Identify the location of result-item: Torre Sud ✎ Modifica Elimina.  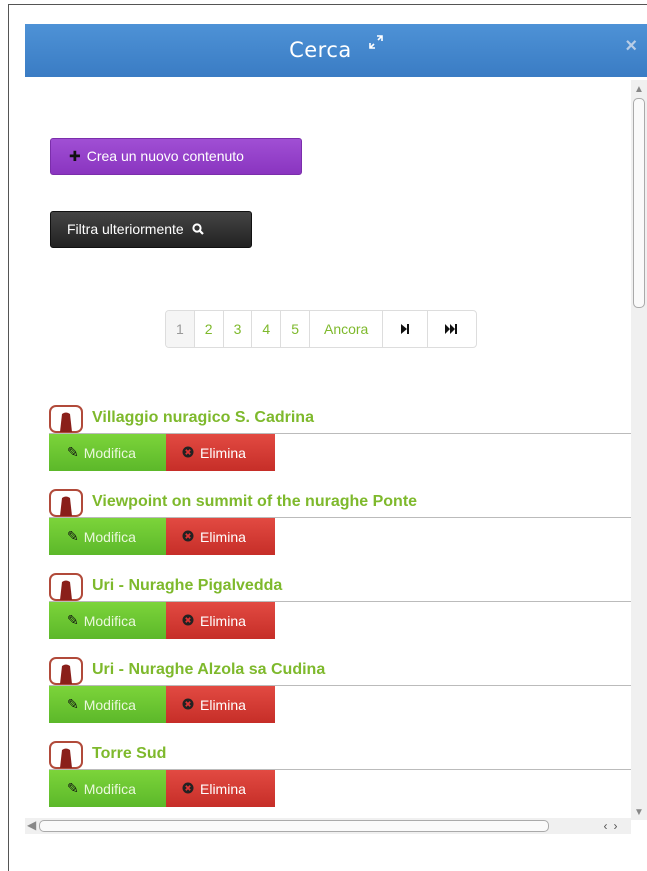
(340, 773).